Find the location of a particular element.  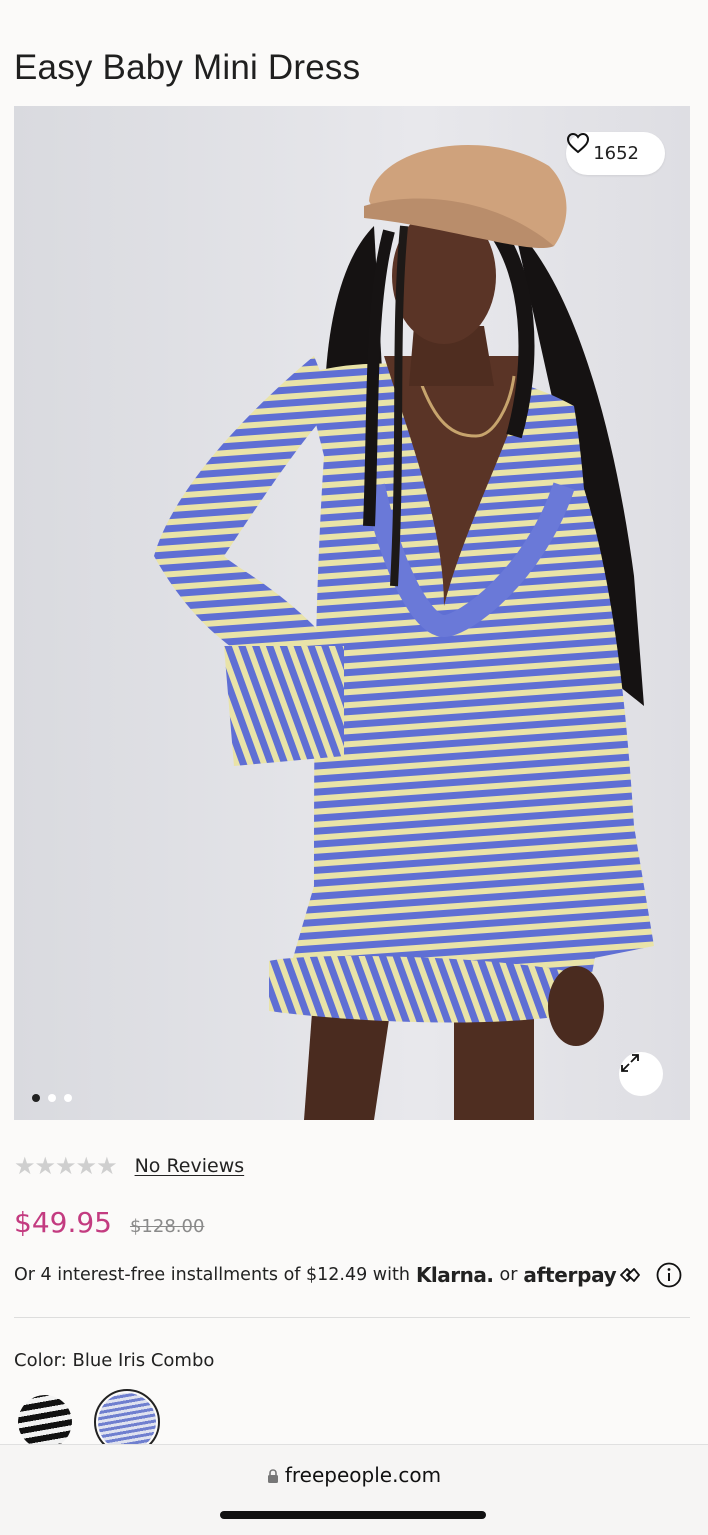

expand-image-button is located at coordinates (641, 1074).